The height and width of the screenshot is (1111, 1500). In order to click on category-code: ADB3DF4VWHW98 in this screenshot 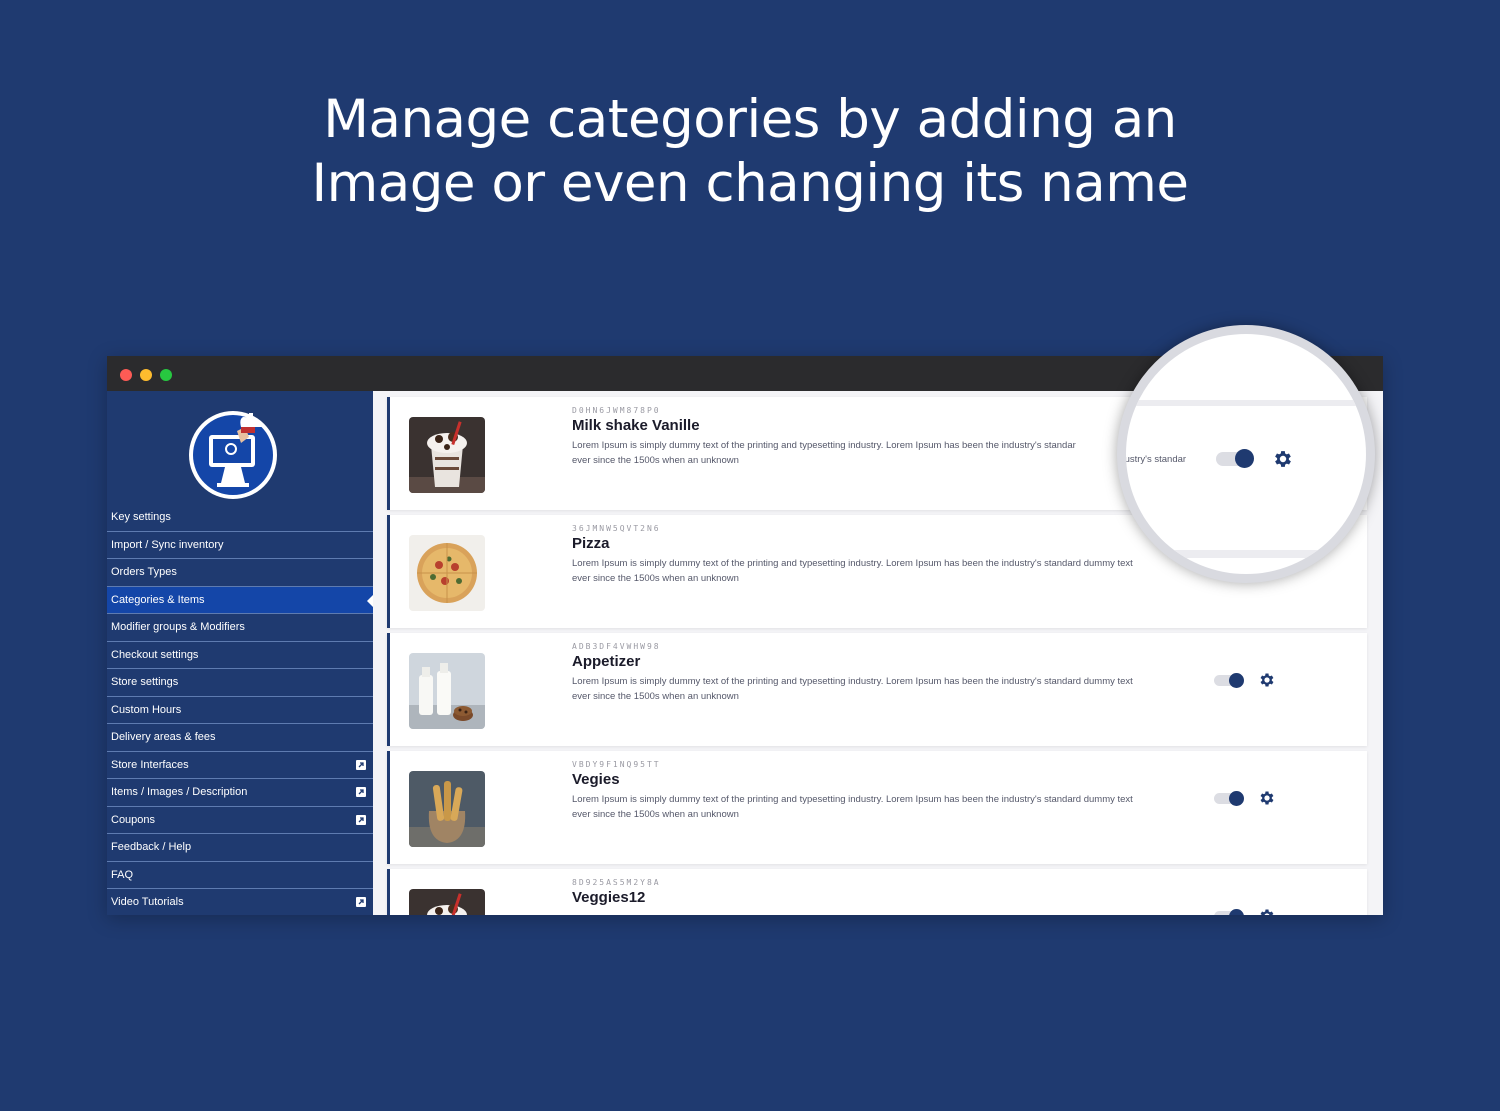, I will do `click(616, 646)`.